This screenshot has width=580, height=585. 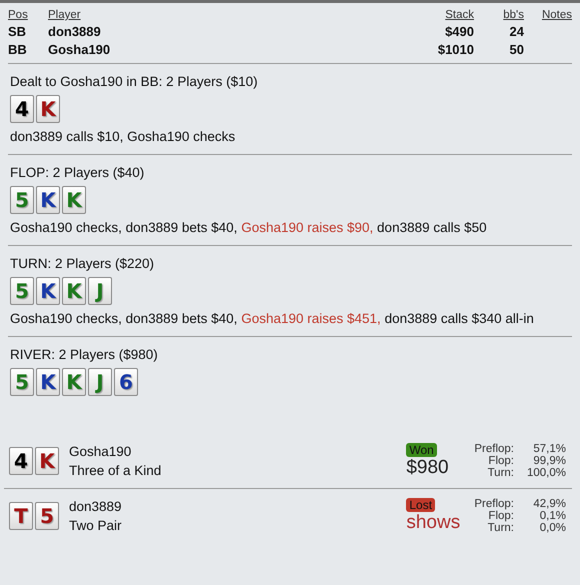 What do you see at coordinates (552, 516) in the screenshot?
I see `equity-value: 0,1%` at bounding box center [552, 516].